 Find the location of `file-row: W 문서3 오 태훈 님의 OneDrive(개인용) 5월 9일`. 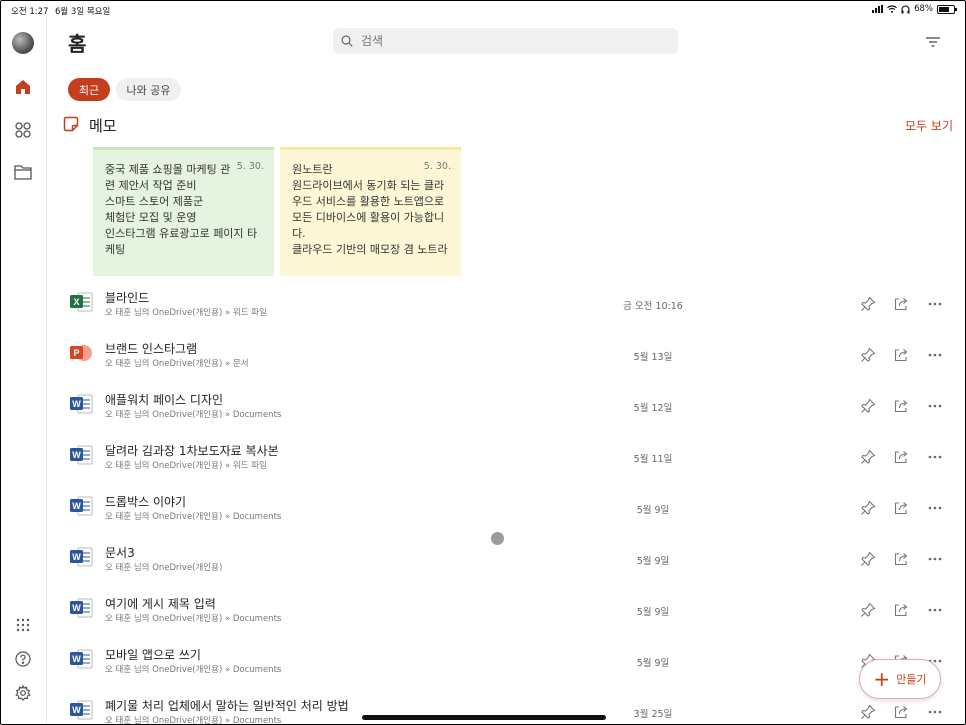

file-row: W 문서3 오 태훈 님의 OneDrive(개인용) 5월 9일 is located at coordinates (508, 563).